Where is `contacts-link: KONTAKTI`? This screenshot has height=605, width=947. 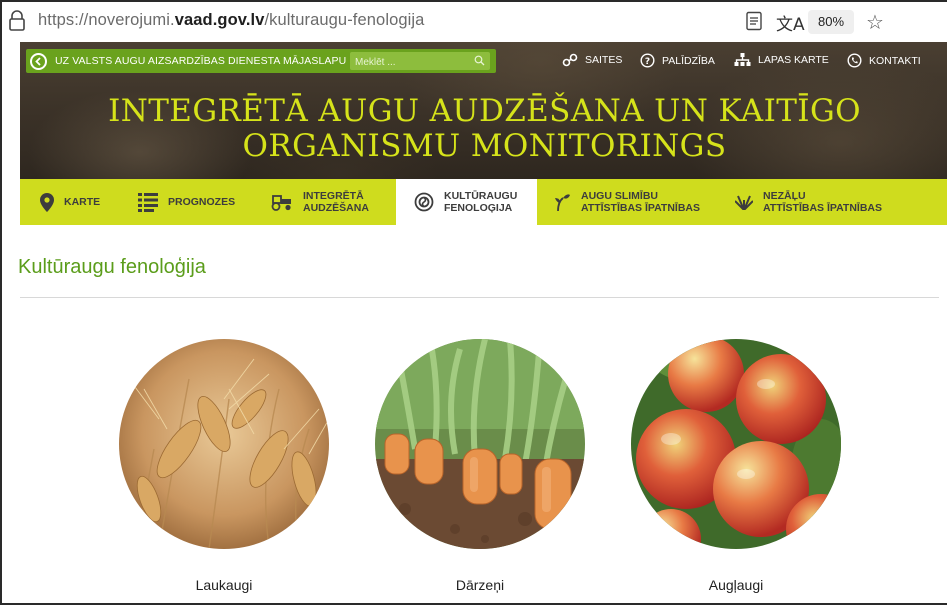
contacts-link: KONTAKTI is located at coordinates (884, 60).